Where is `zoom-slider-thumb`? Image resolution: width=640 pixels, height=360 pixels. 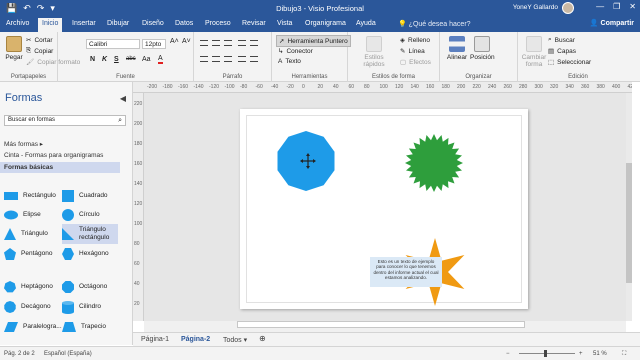
zoom-slider-thumb is located at coordinates (545, 353).